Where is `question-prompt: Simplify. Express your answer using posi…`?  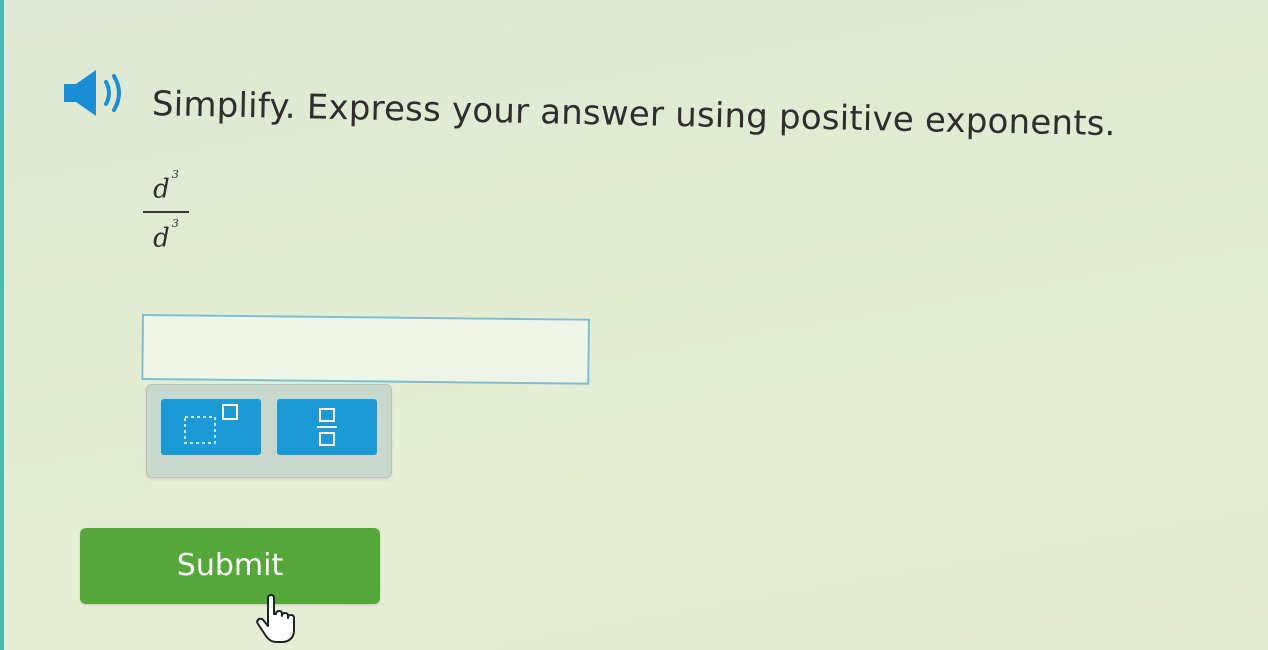
question-prompt: Simplify. Express your answer using posi… is located at coordinates (634, 114).